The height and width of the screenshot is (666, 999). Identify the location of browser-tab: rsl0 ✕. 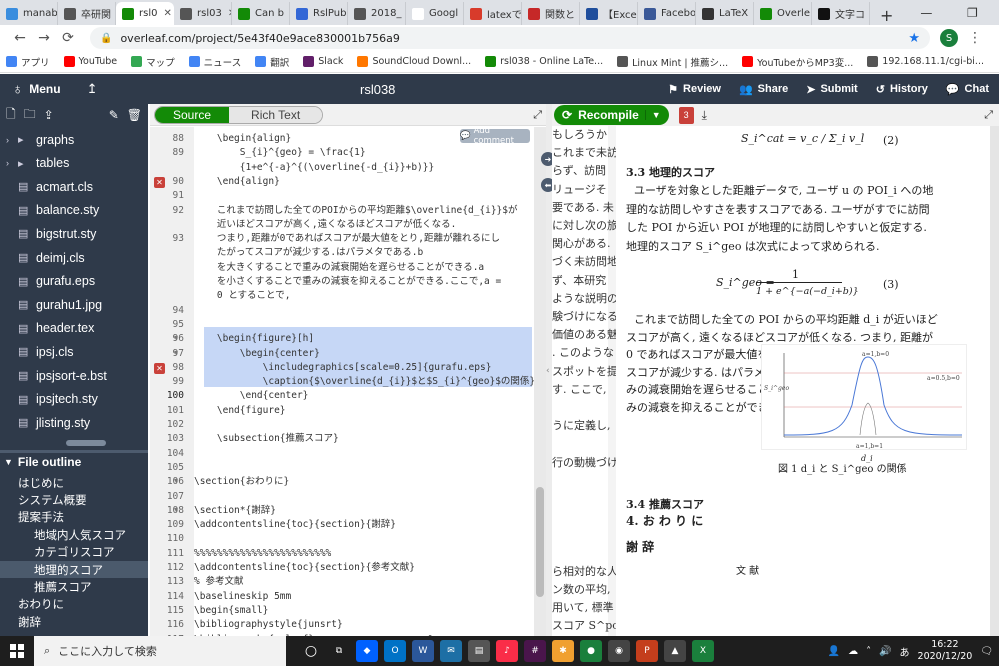
(145, 13).